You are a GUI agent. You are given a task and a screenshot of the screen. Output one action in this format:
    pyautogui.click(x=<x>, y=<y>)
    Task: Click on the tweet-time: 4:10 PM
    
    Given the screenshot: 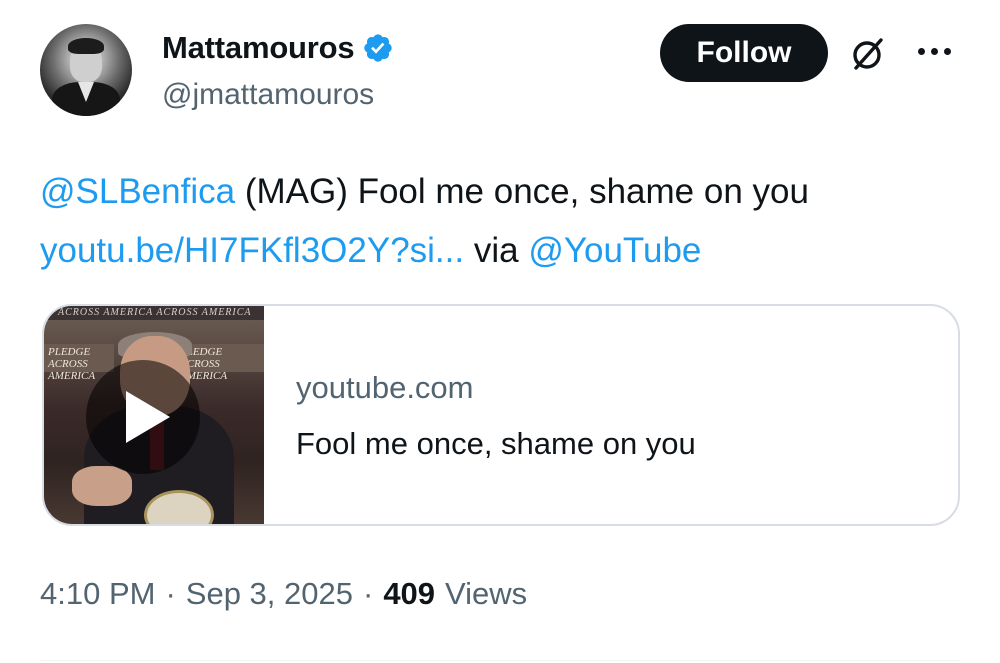 What is the action you would take?
    pyautogui.click(x=97, y=594)
    